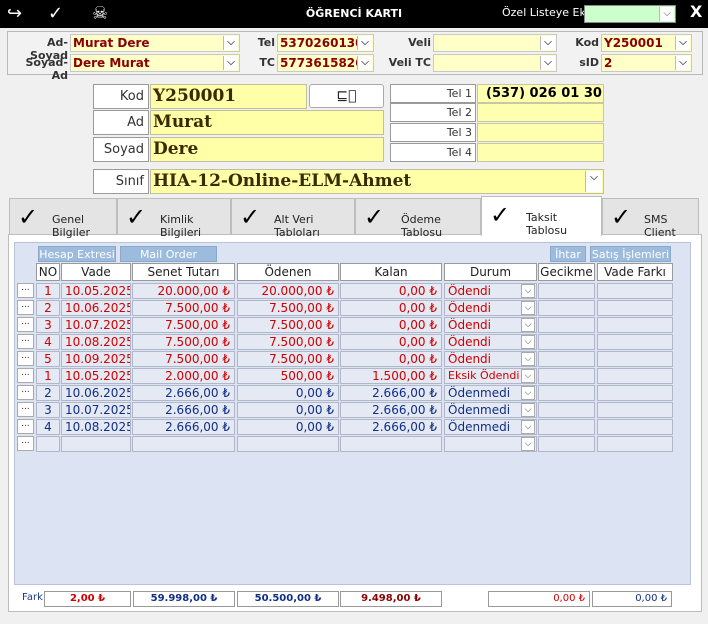  What do you see at coordinates (391, 272) in the screenshot?
I see `col-kalan: Kalan` at bounding box center [391, 272].